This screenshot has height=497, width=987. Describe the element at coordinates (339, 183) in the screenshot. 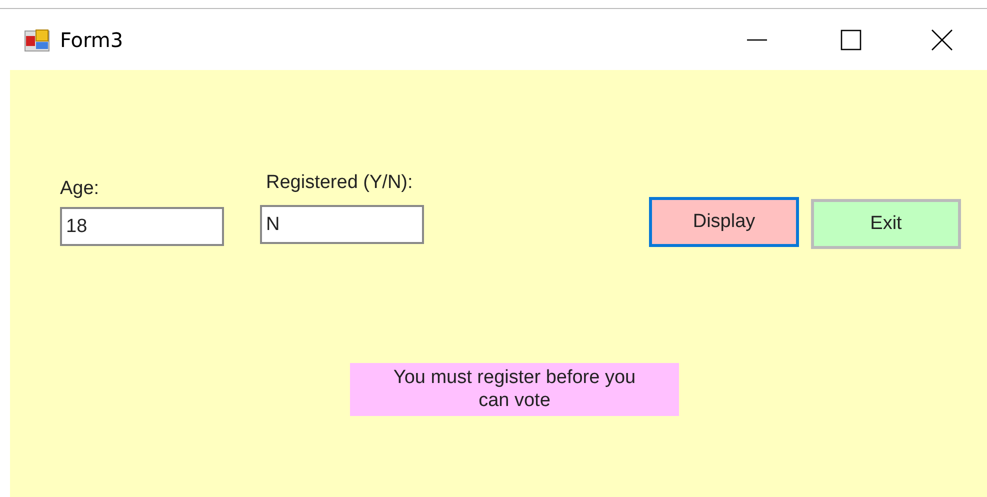

I see `field-label: Registered (Y/N):` at that location.